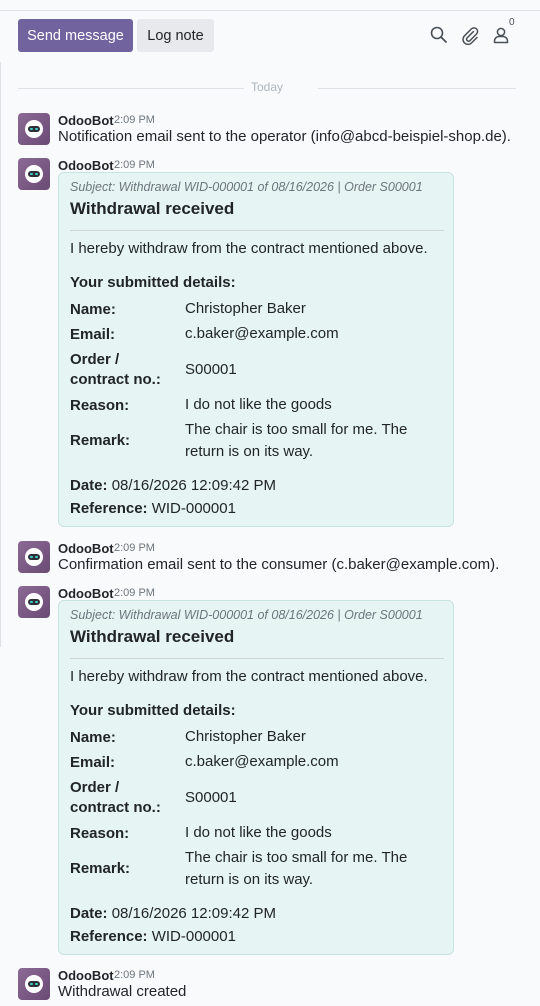  What do you see at coordinates (272, 34) in the screenshot?
I see `chatter-toolbar: Send message Log note 0` at bounding box center [272, 34].